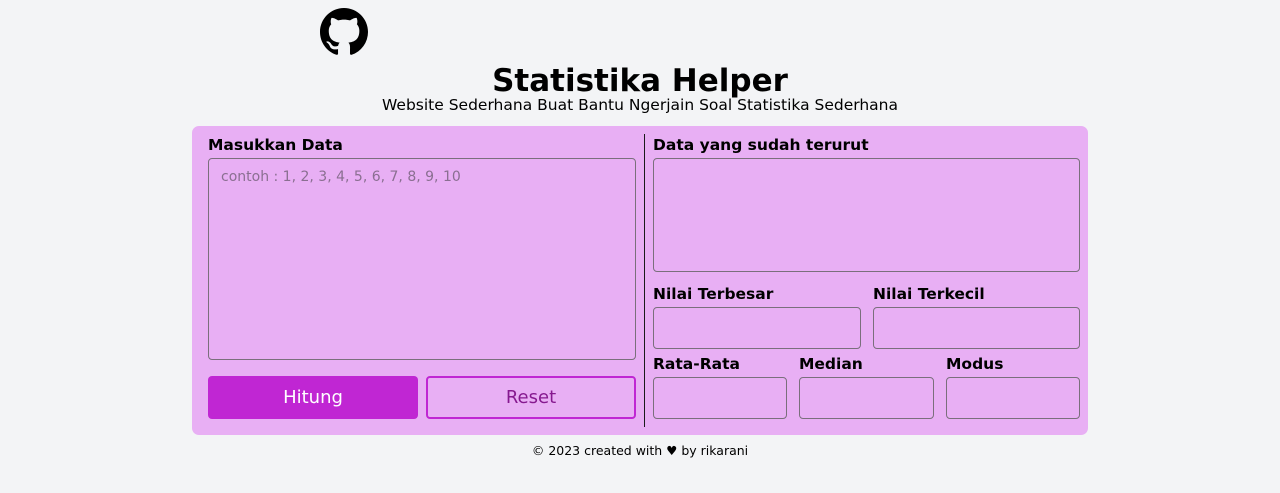  I want to click on input-data-label: Masukkan Data, so click(275, 145).